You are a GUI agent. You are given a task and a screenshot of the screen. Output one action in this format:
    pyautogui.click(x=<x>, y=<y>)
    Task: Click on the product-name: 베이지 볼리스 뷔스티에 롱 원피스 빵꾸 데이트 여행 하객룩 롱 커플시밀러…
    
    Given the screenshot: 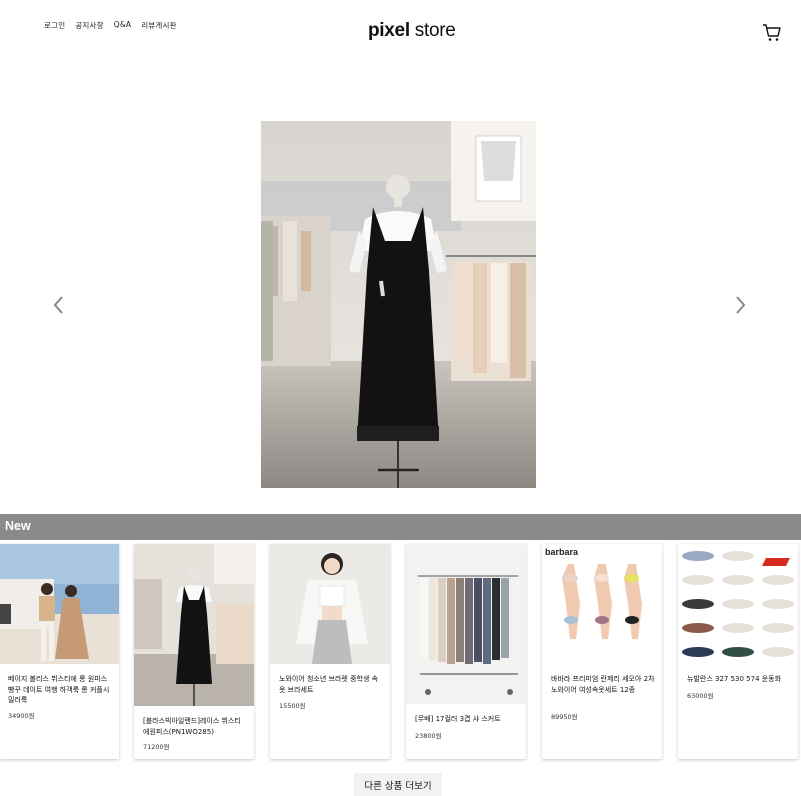 What is the action you would take?
    pyautogui.click(x=59, y=689)
    